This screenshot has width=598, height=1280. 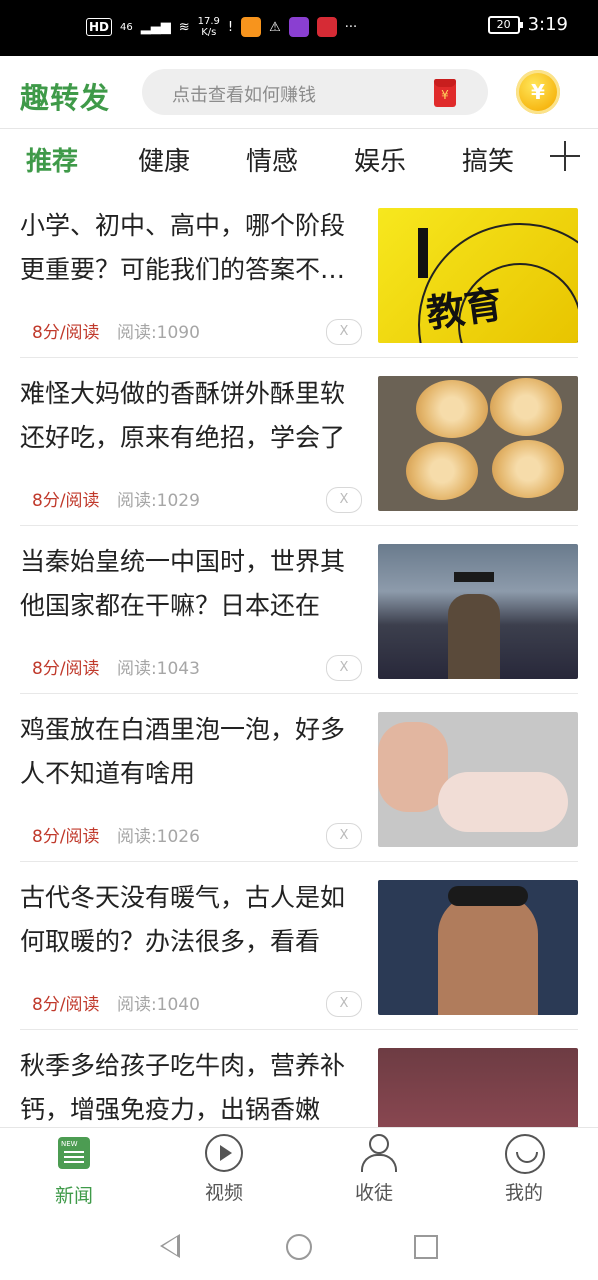 I want to click on education-target-image: 教育, so click(x=478, y=275).